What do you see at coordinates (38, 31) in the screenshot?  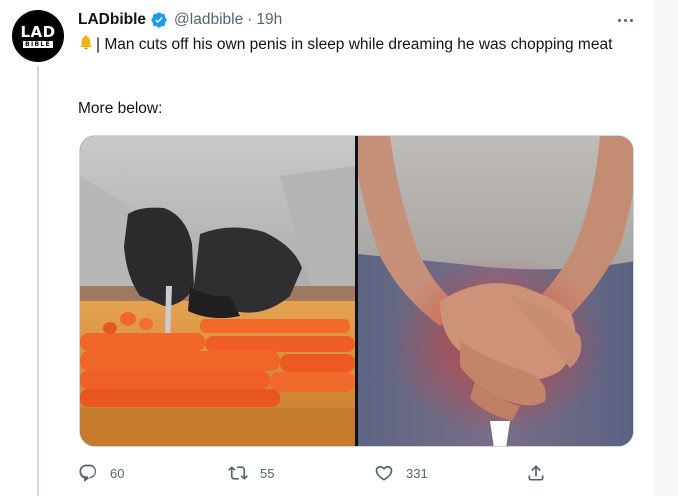 I see `avatar-logo-text: LAD` at bounding box center [38, 31].